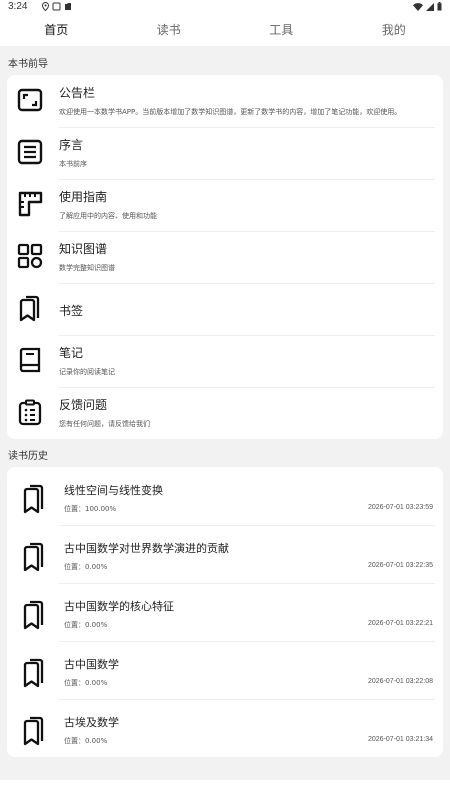 The height and width of the screenshot is (800, 450). I want to click on top-tab-bar: 首页 读书 工具 我的, so click(225, 30).